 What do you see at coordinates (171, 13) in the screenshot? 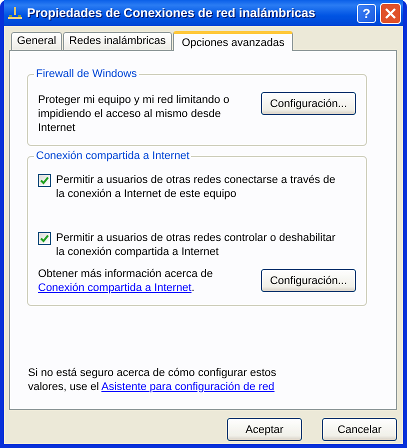
I see `window-title: Propiedades de Conexiones de red inalámbricas` at bounding box center [171, 13].